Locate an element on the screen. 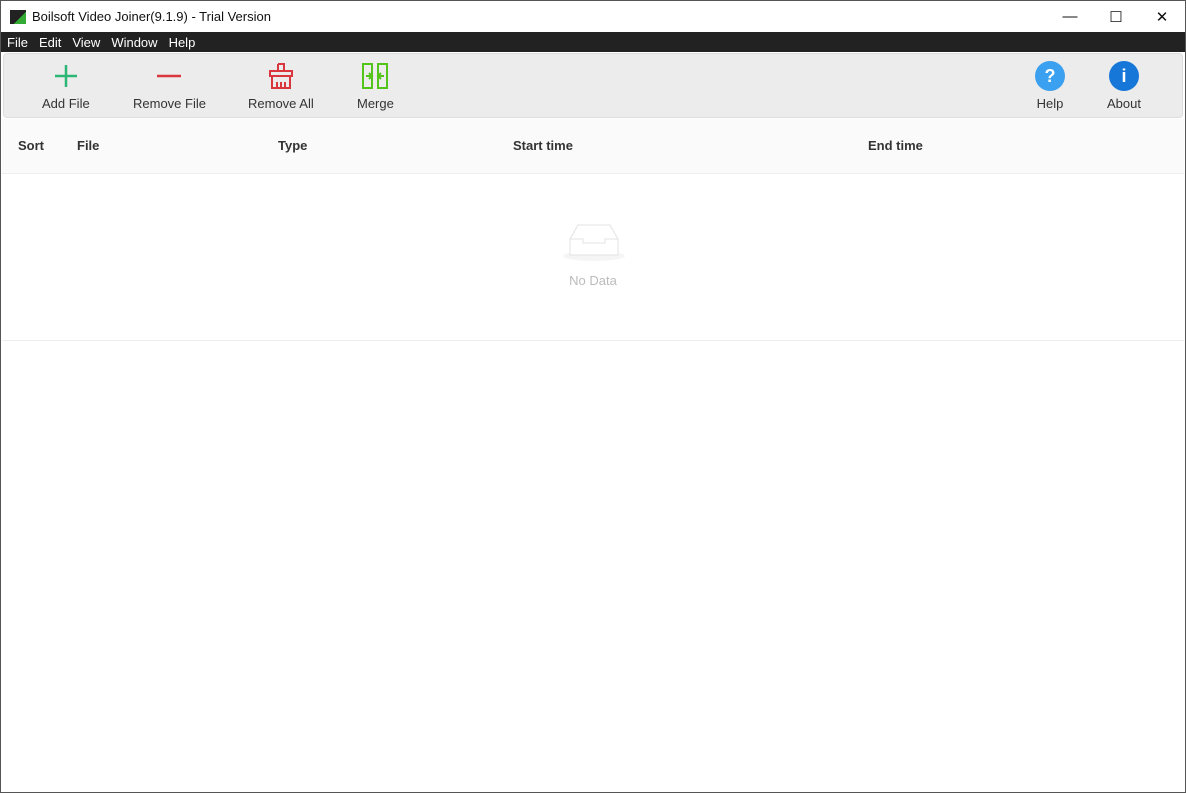 The height and width of the screenshot is (793, 1186). minimize-button: — is located at coordinates (1070, 17).